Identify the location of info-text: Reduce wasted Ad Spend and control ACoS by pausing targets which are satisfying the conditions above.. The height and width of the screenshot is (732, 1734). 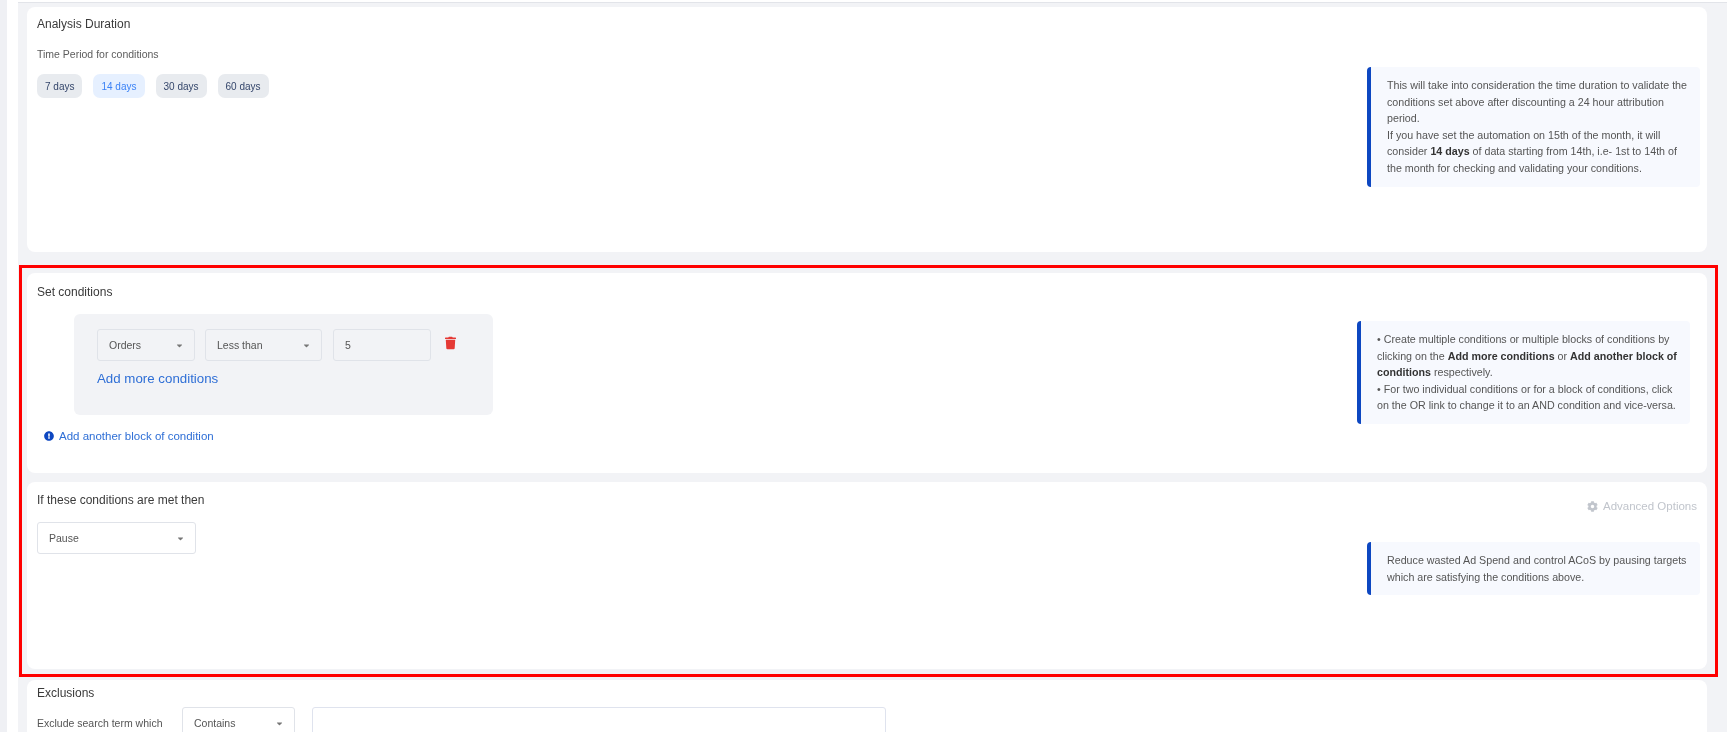
(1537, 569).